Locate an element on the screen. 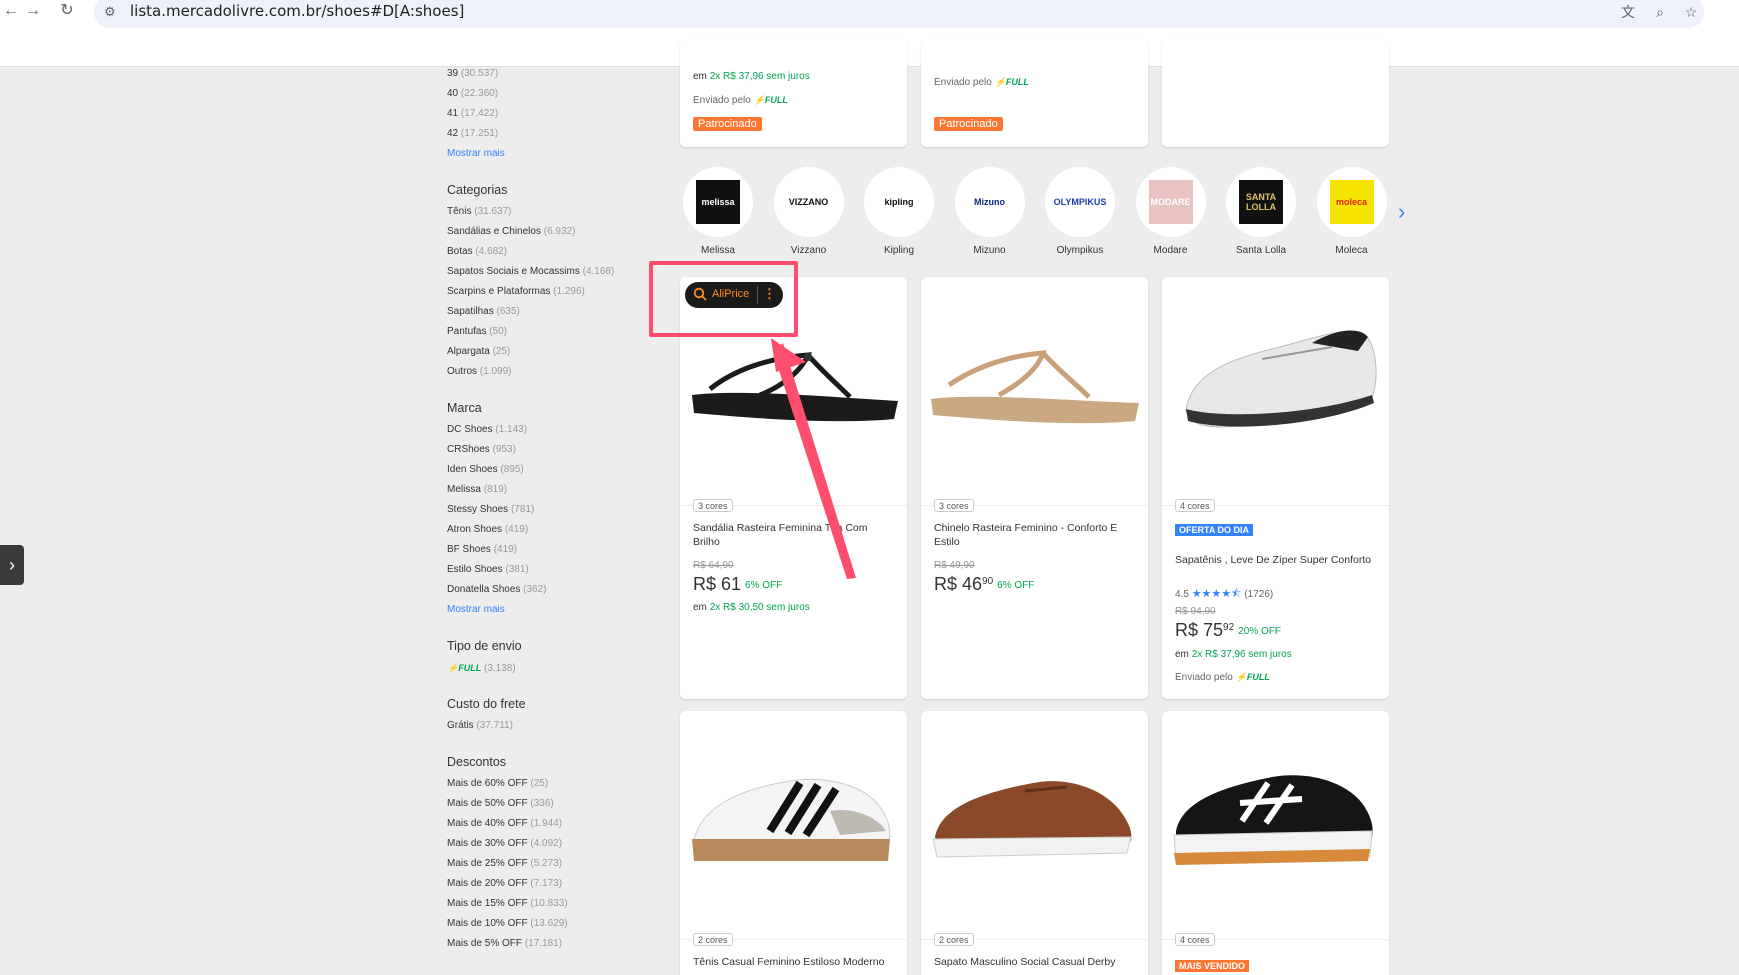 The image size is (1739, 975). product-card-top-2: Enviado pelo ⚡FULL Patrocinado is located at coordinates (1034, 93).